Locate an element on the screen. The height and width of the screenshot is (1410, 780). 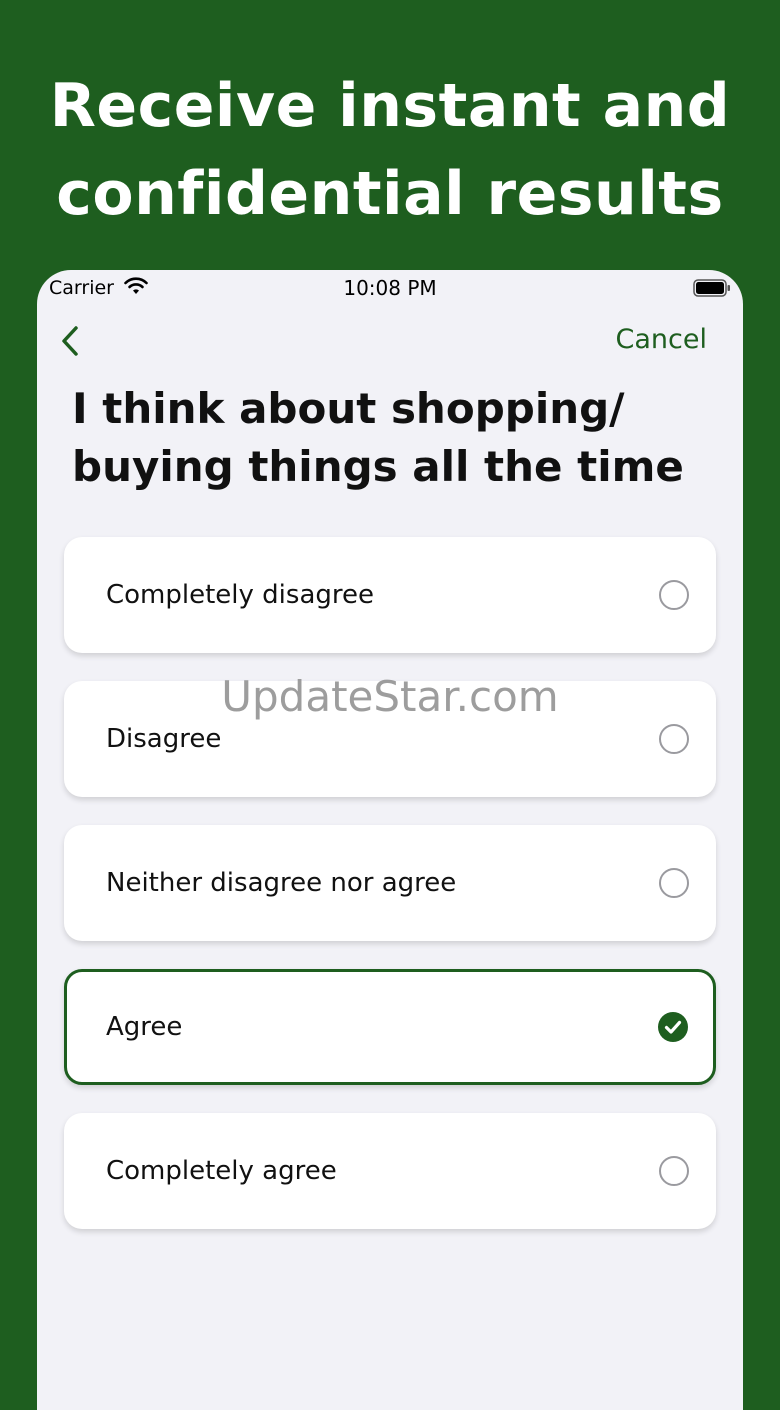
question-line-1: I think about shopping/ is located at coordinates (348, 408).